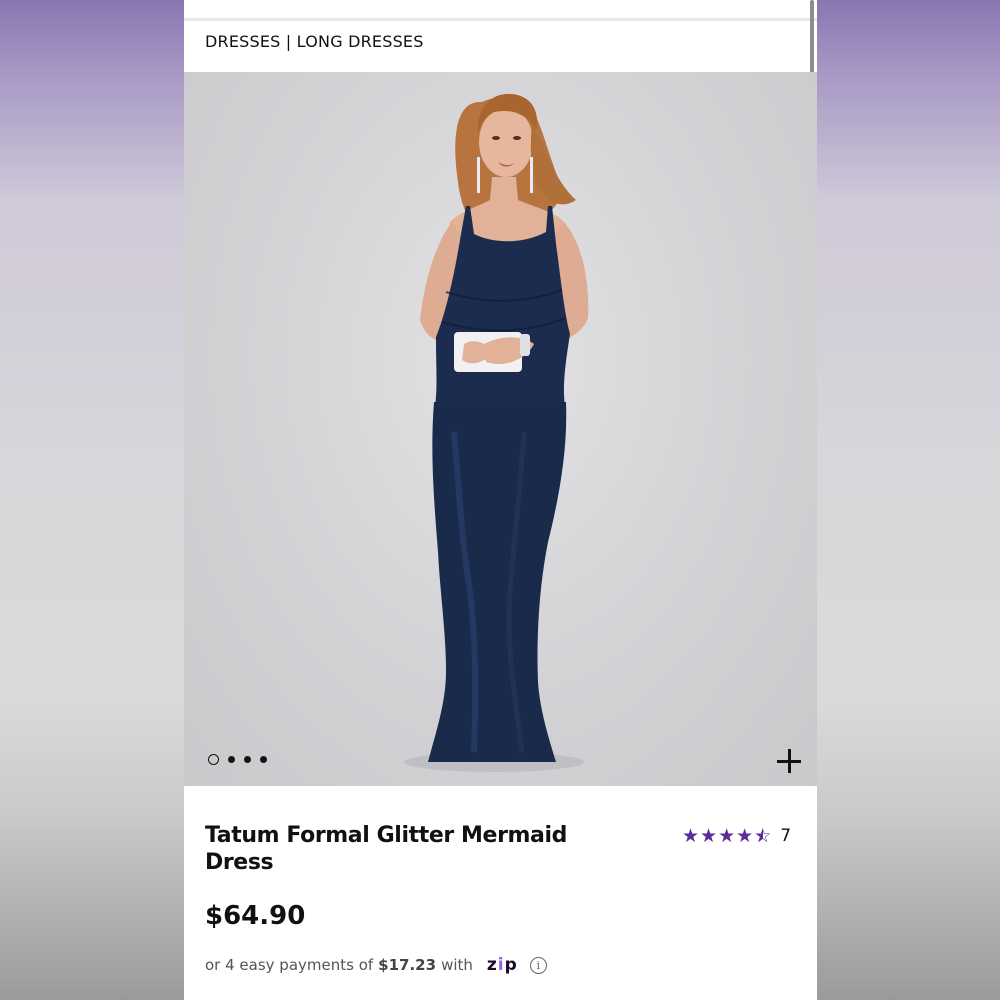 This screenshot has width=1000, height=1000. I want to click on installment-prefix: or 4 easy payments of, so click(289, 965).